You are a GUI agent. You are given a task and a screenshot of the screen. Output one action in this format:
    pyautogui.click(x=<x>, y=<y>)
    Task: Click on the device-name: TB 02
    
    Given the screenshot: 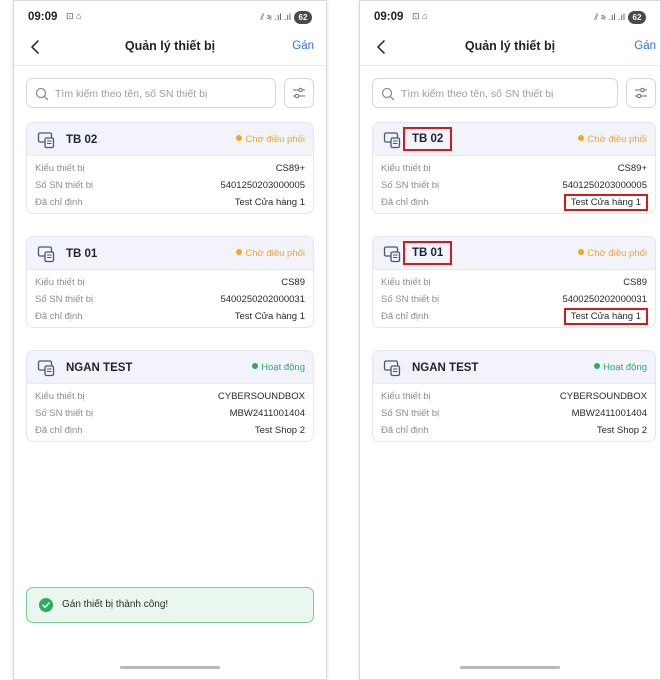 What is the action you would take?
    pyautogui.click(x=82, y=140)
    